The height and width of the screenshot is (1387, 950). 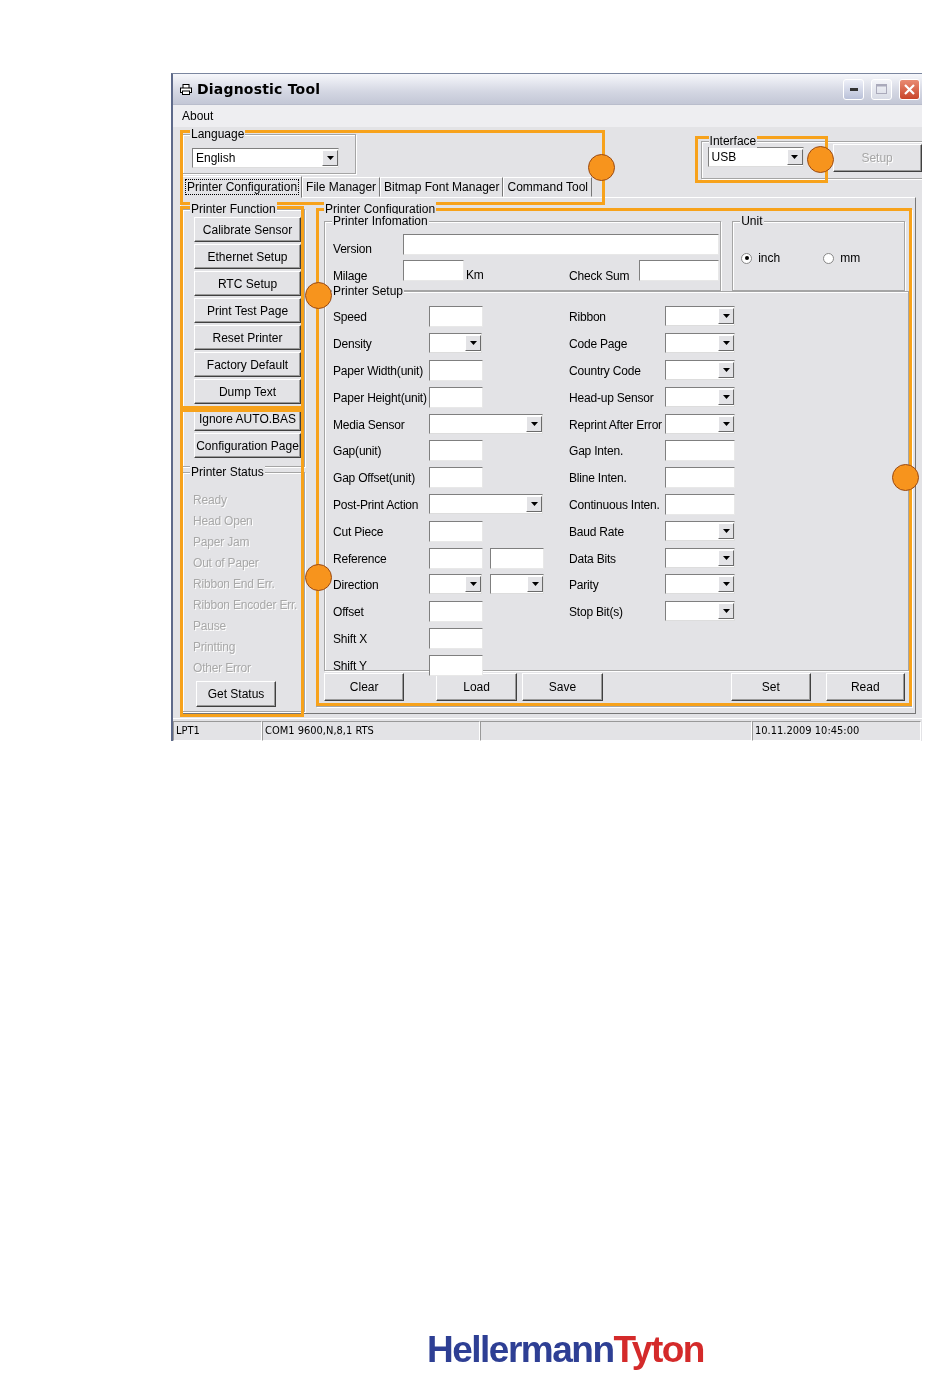 What do you see at coordinates (376, 504) in the screenshot?
I see `field-label: Post-Print Action` at bounding box center [376, 504].